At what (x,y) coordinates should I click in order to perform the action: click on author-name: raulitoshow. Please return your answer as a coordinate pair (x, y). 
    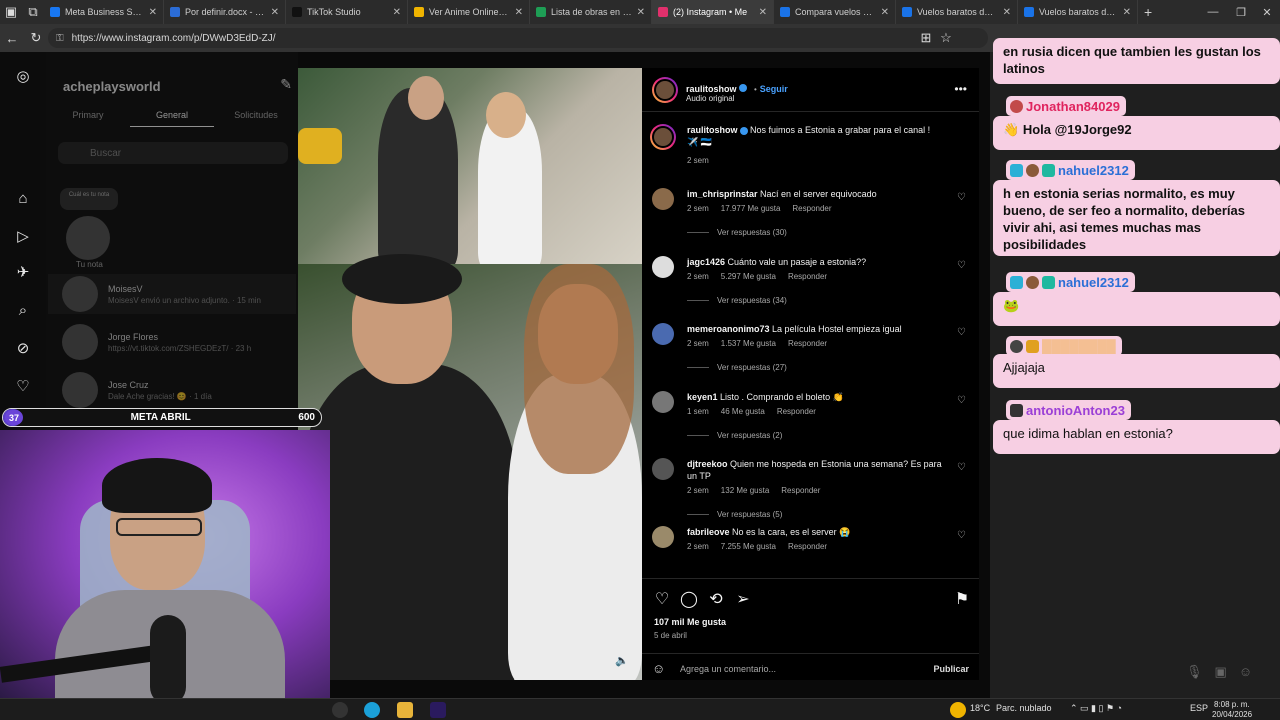
    Looking at the image, I should click on (711, 89).